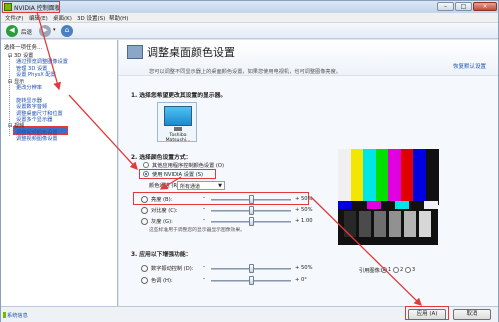 The height and width of the screenshot is (322, 499). I want to click on back-label: 后退, so click(26, 32).